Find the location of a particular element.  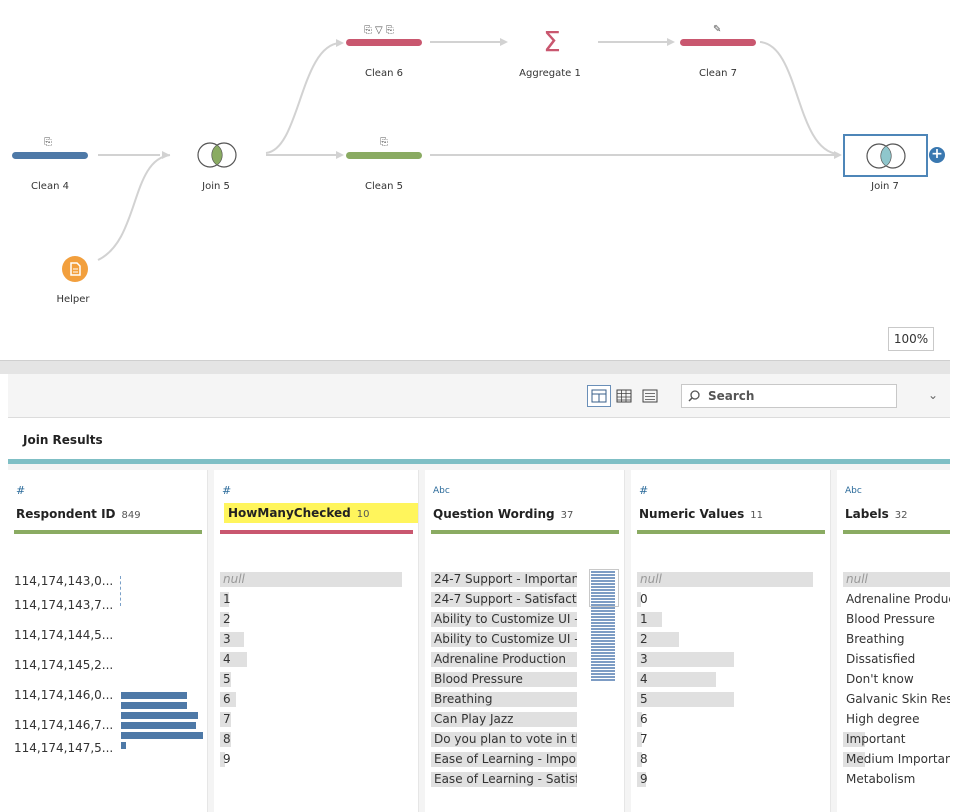

profile-card-numeric-values: # Numeric Values 11 null 0 1 2 3 4 5 6 7 8 9 is located at coordinates (731, 641).